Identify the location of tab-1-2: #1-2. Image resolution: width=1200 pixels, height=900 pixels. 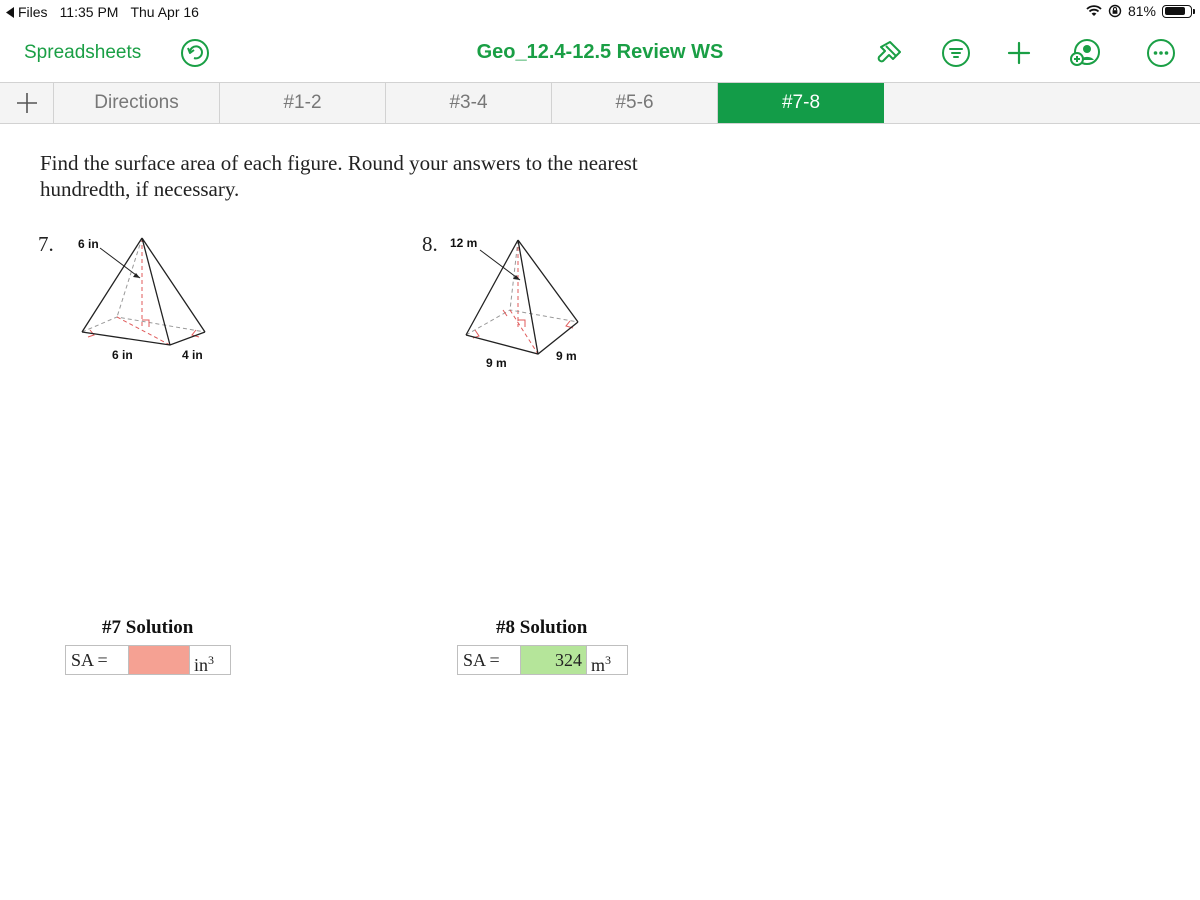
(303, 103).